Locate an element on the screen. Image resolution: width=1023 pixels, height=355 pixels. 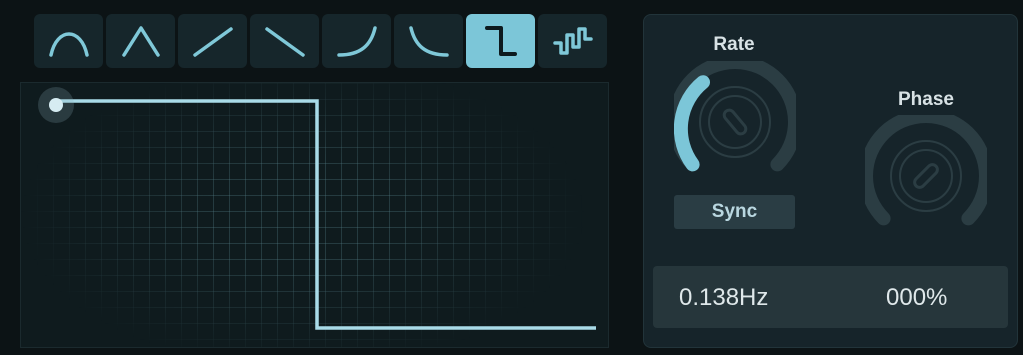
ramp-up-icon is located at coordinates (212, 42).